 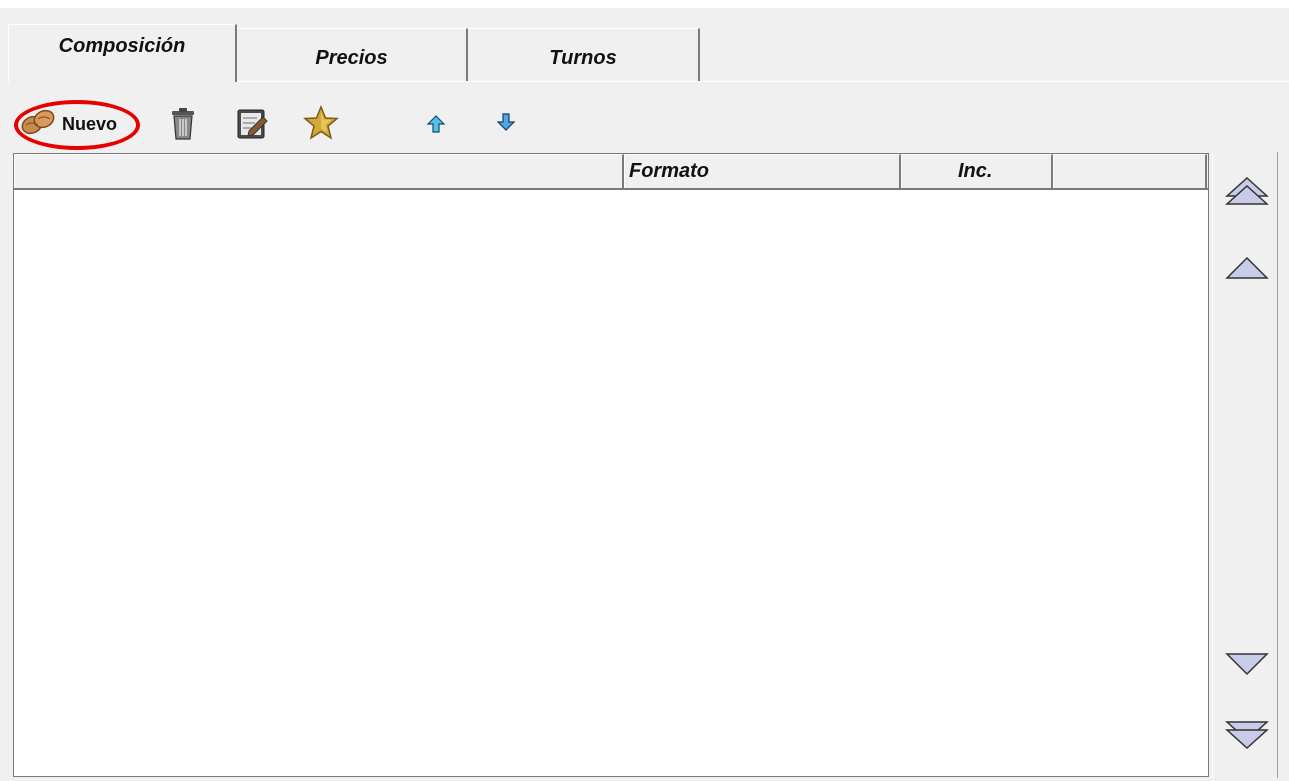 I want to click on trash-icon, so click(x=183, y=126).